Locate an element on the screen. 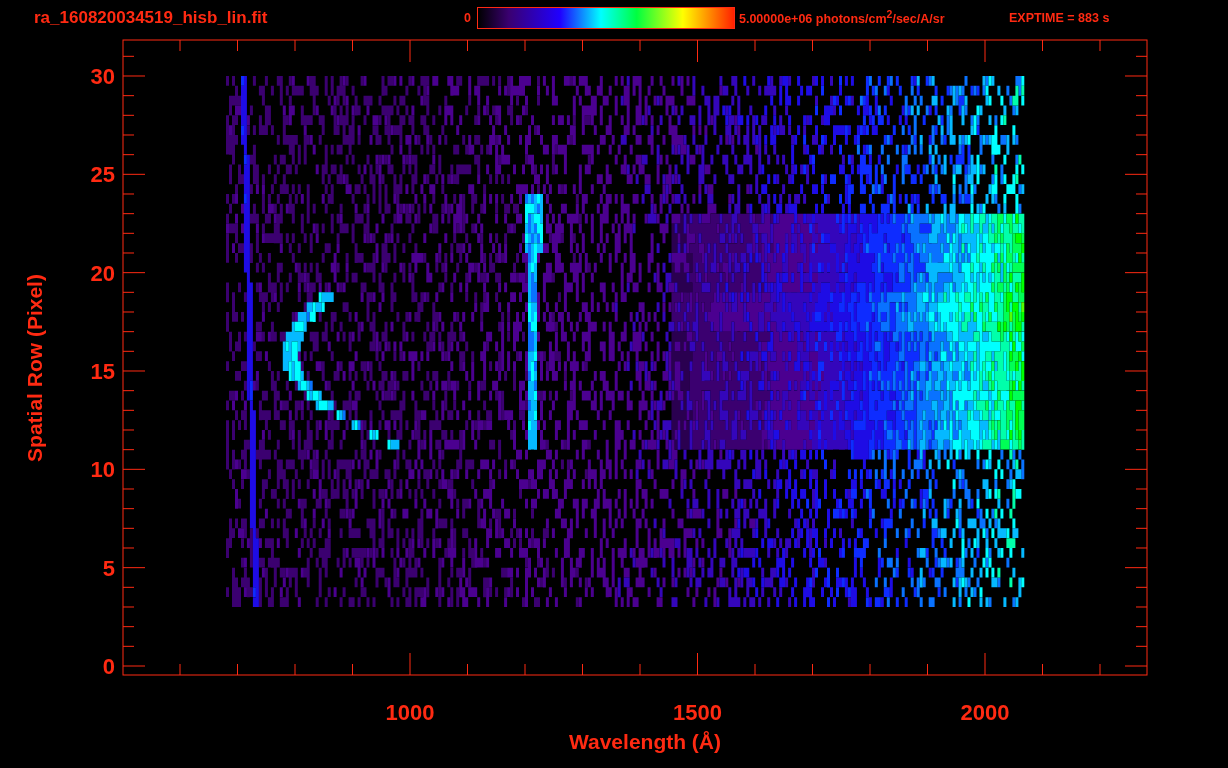  colorbar-max-label: 5.00000e+06 photons/cm$^{2}$/sec/A/sr is located at coordinates (842, 18).